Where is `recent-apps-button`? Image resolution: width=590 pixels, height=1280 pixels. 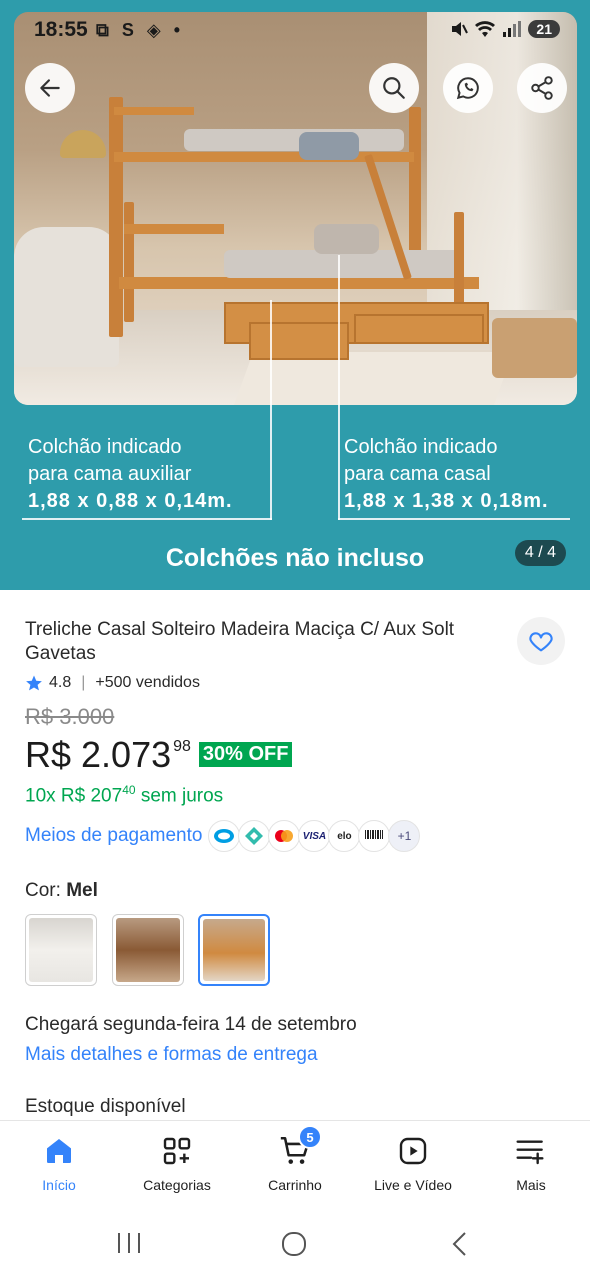 recent-apps-button is located at coordinates (129, 1245).